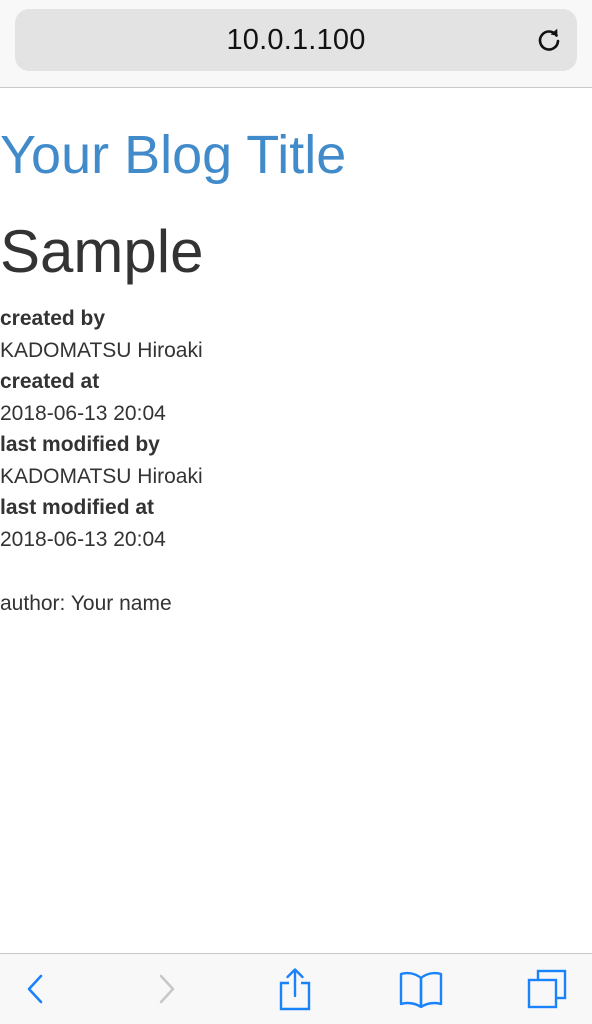  What do you see at coordinates (101, 476) in the screenshot?
I see `meta-value-last-modified-by: KADOMATSU Hiroaki` at bounding box center [101, 476].